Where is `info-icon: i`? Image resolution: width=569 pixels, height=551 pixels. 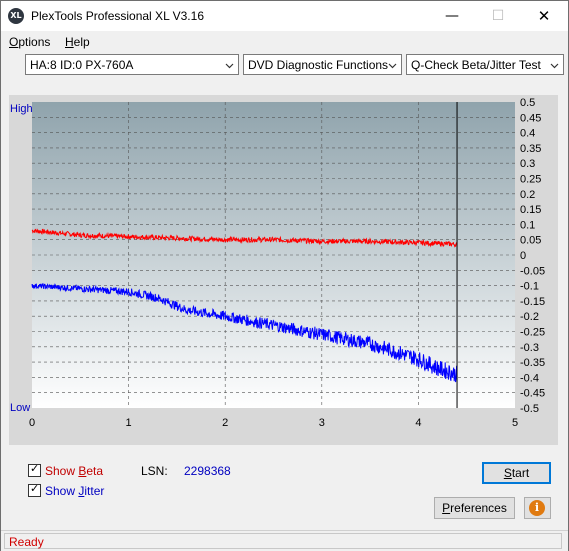 info-icon: i is located at coordinates (537, 508).